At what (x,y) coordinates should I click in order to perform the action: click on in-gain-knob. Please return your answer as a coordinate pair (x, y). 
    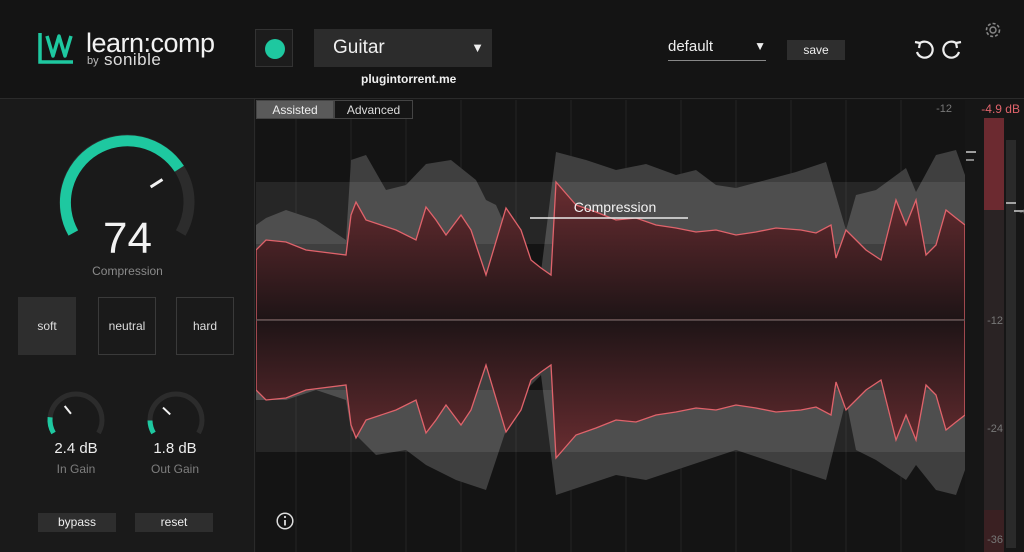
    Looking at the image, I should click on (76, 414).